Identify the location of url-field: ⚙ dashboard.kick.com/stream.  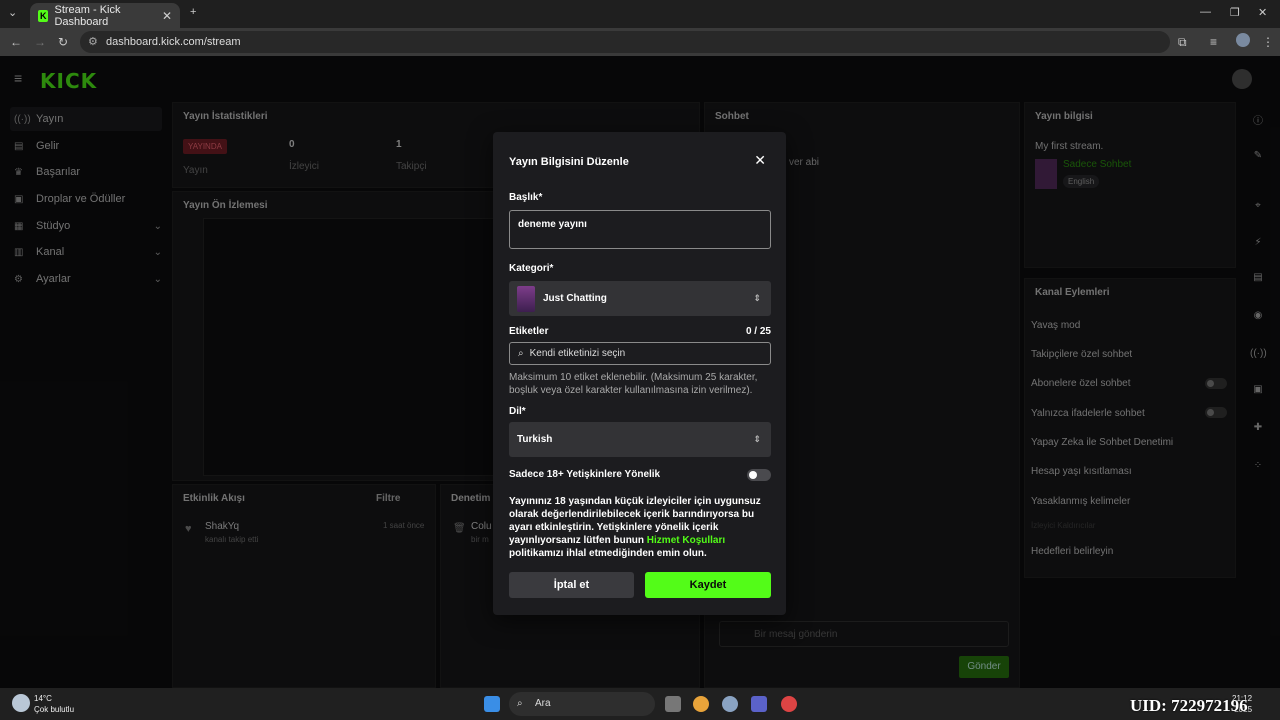
(625, 42).